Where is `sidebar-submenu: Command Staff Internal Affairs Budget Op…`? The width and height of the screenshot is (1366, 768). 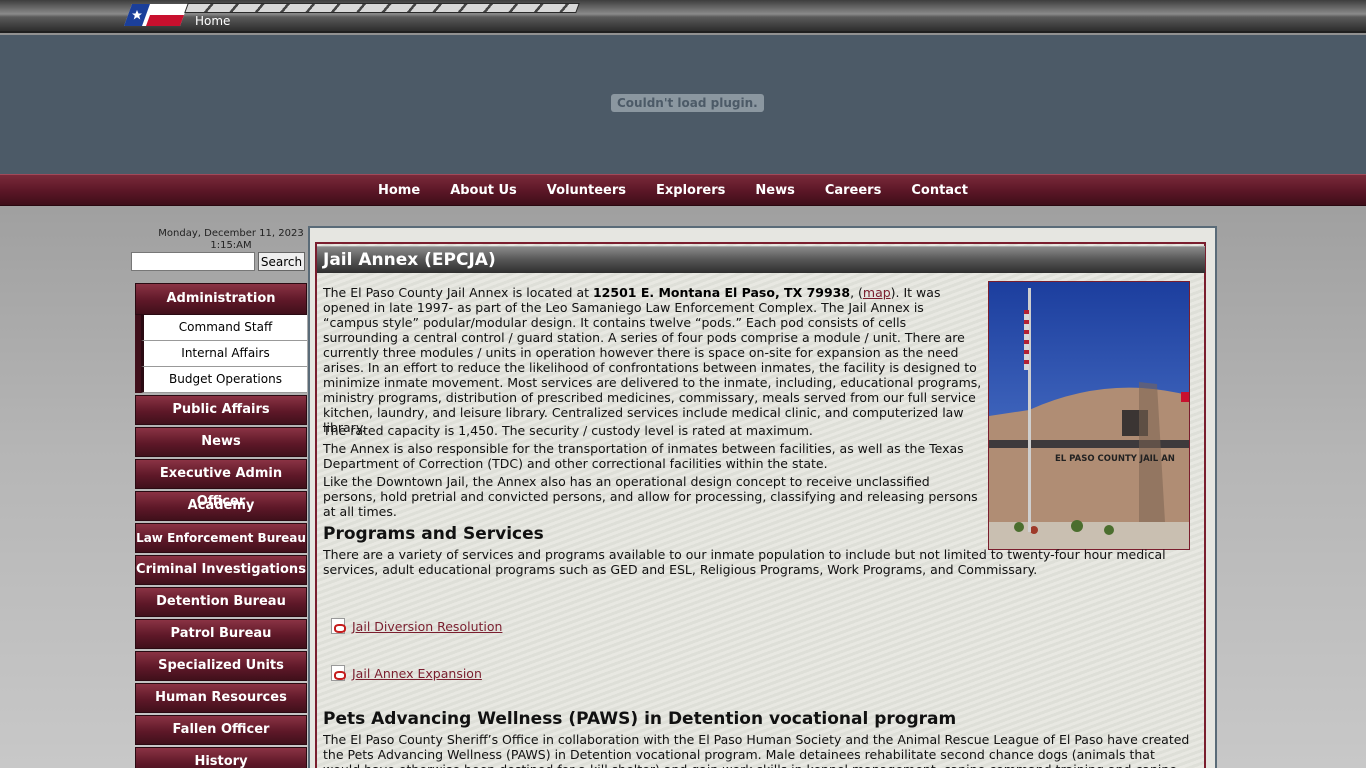
sidebar-submenu: Command Staff Internal Affairs Budget Op… is located at coordinates (221, 354).